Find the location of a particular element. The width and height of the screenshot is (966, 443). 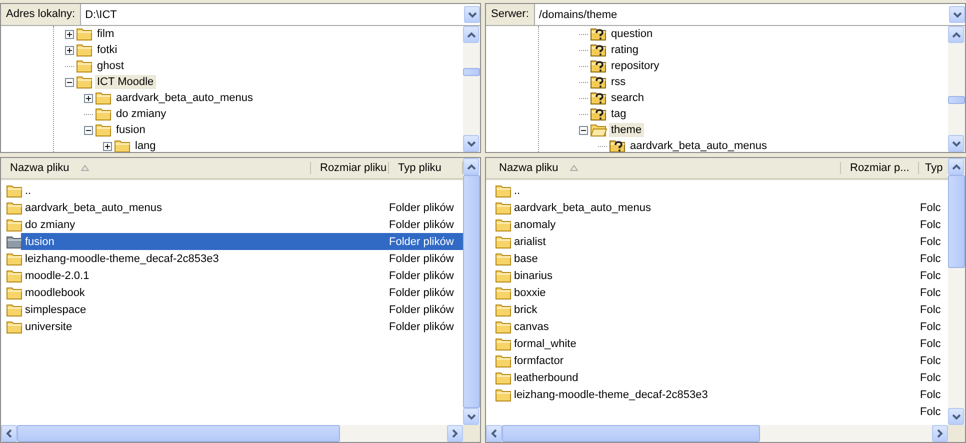

column-header: Typ is located at coordinates (933, 168).